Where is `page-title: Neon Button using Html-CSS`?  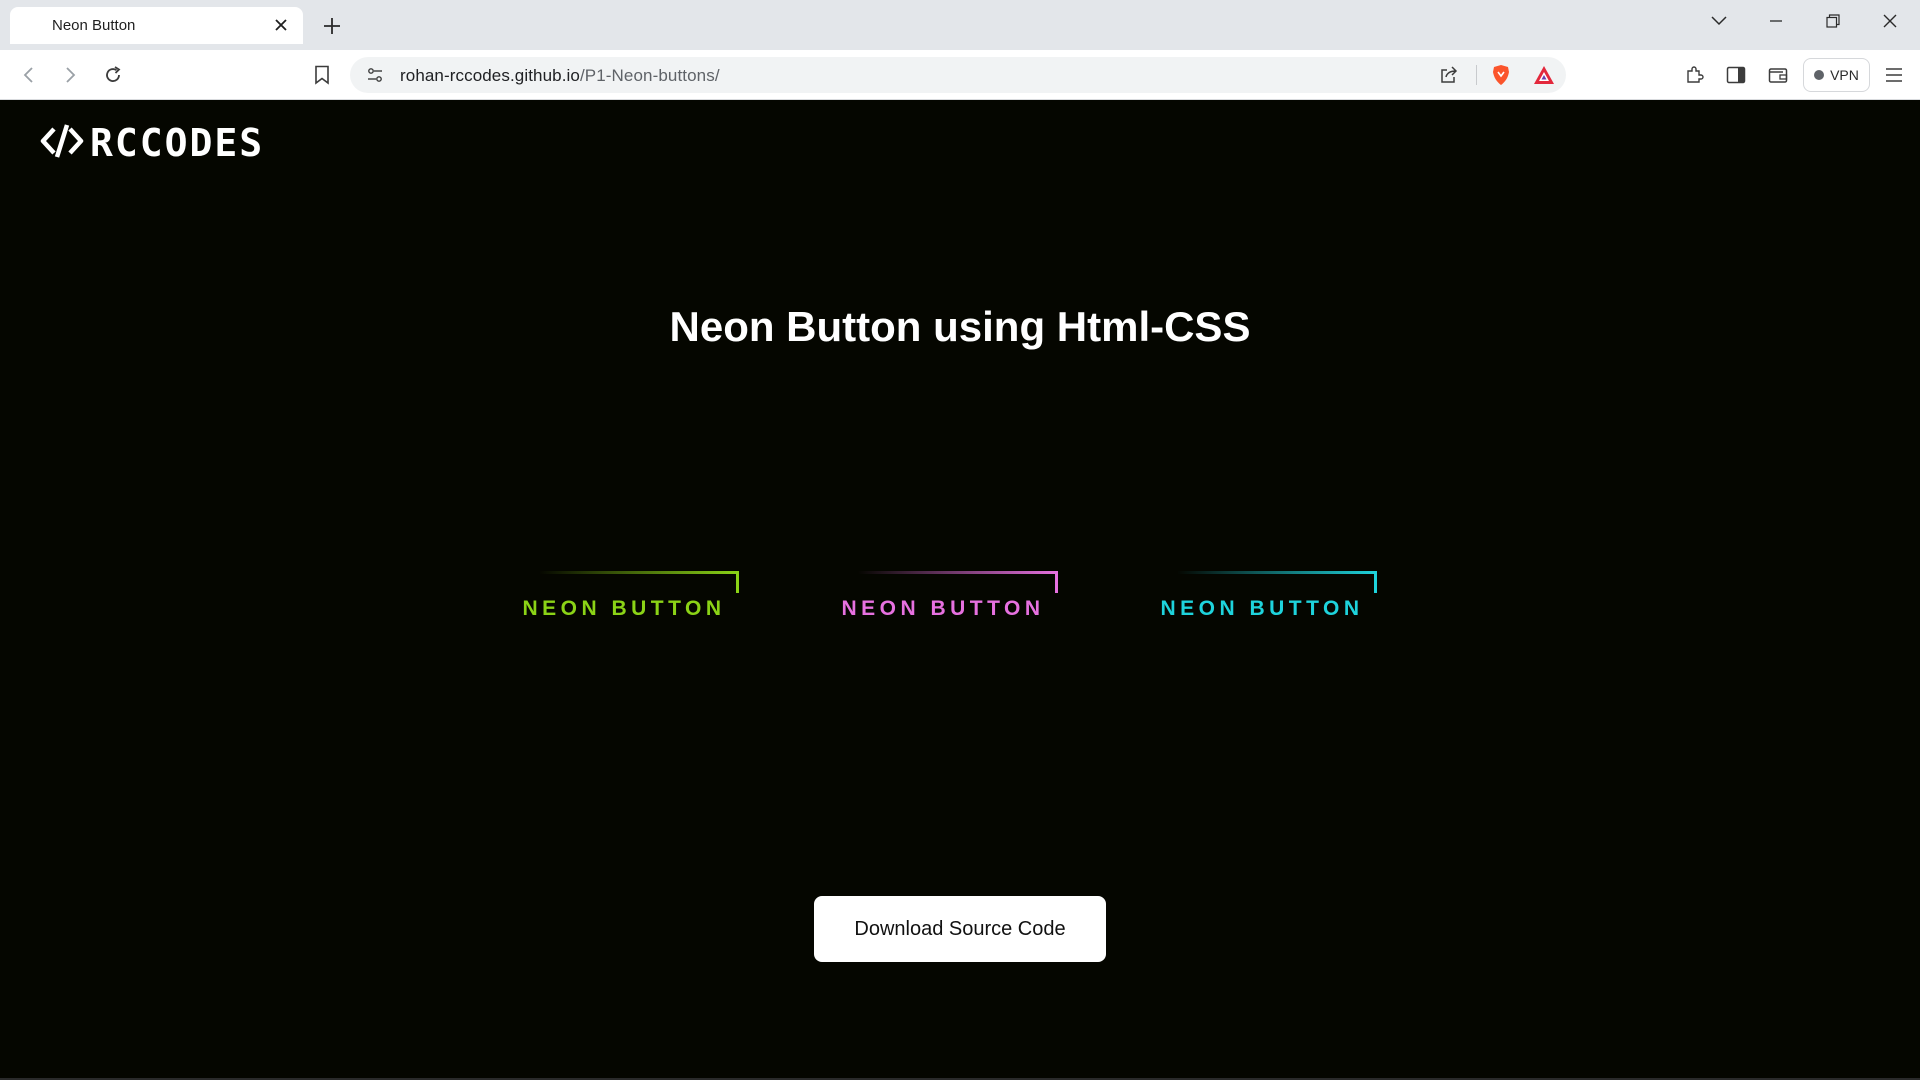 page-title: Neon Button using Html-CSS is located at coordinates (960, 326).